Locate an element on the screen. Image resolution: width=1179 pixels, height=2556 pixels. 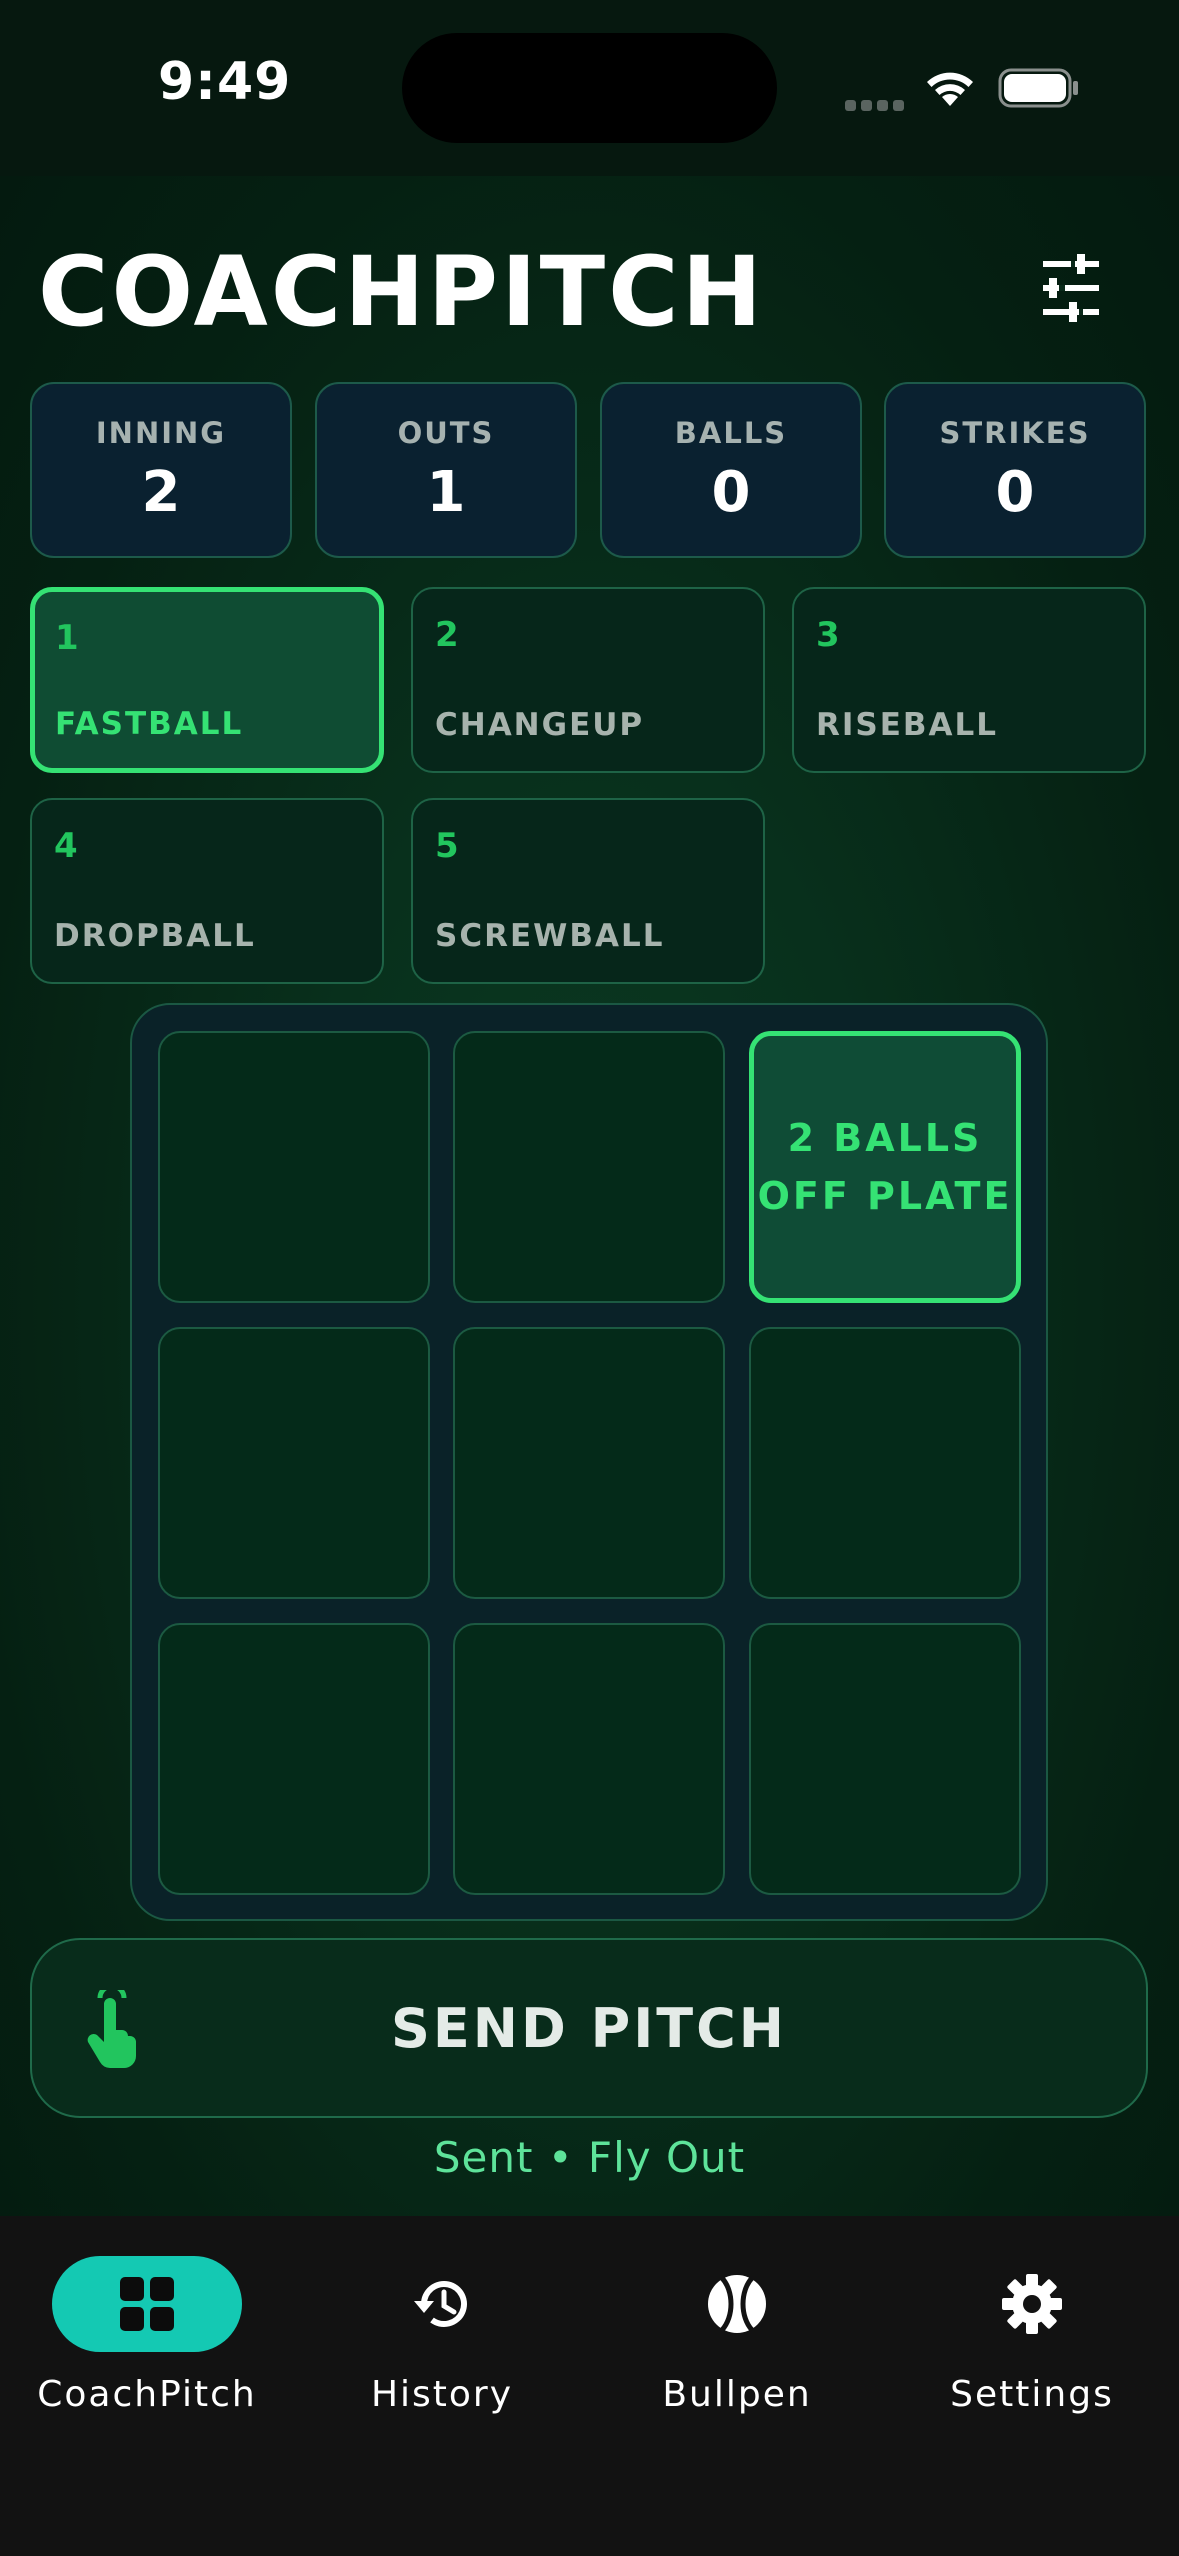
stat-value: 1 is located at coordinates (446, 492).